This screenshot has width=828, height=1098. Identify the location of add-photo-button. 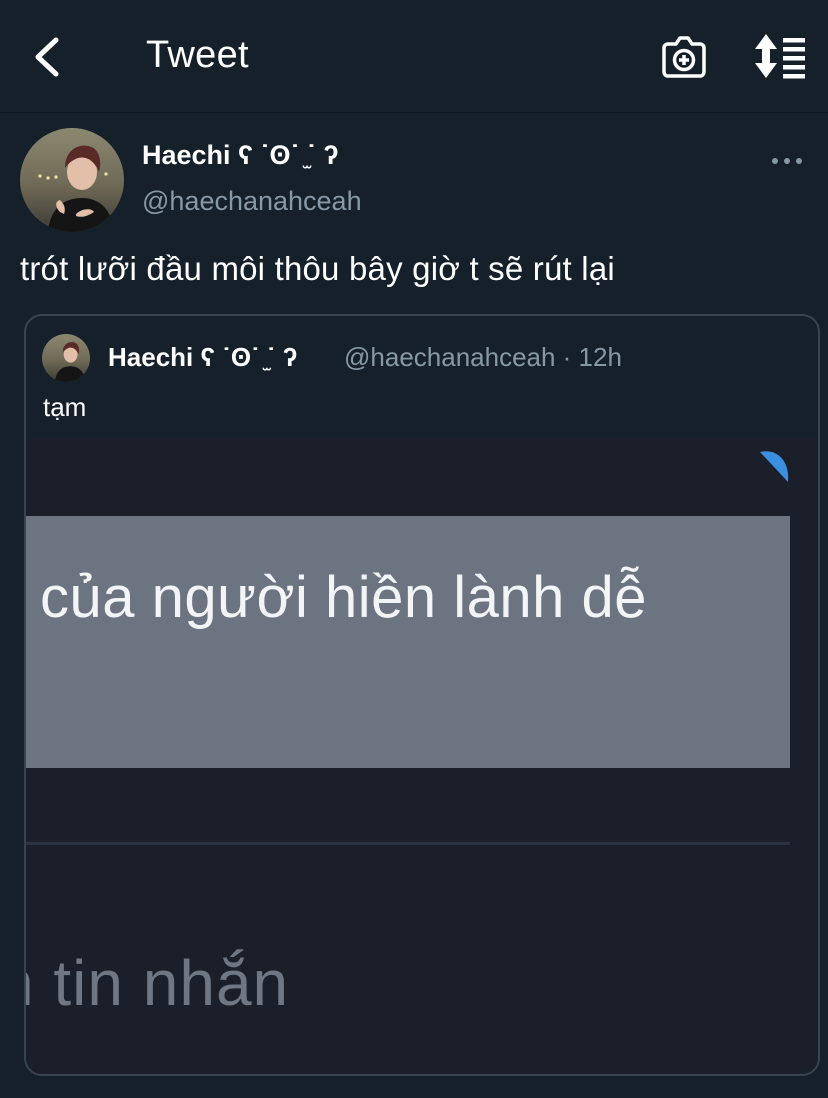
(684, 57).